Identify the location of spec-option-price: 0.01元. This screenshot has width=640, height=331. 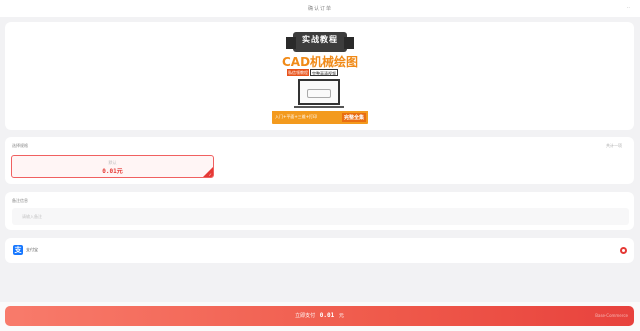
(112, 171).